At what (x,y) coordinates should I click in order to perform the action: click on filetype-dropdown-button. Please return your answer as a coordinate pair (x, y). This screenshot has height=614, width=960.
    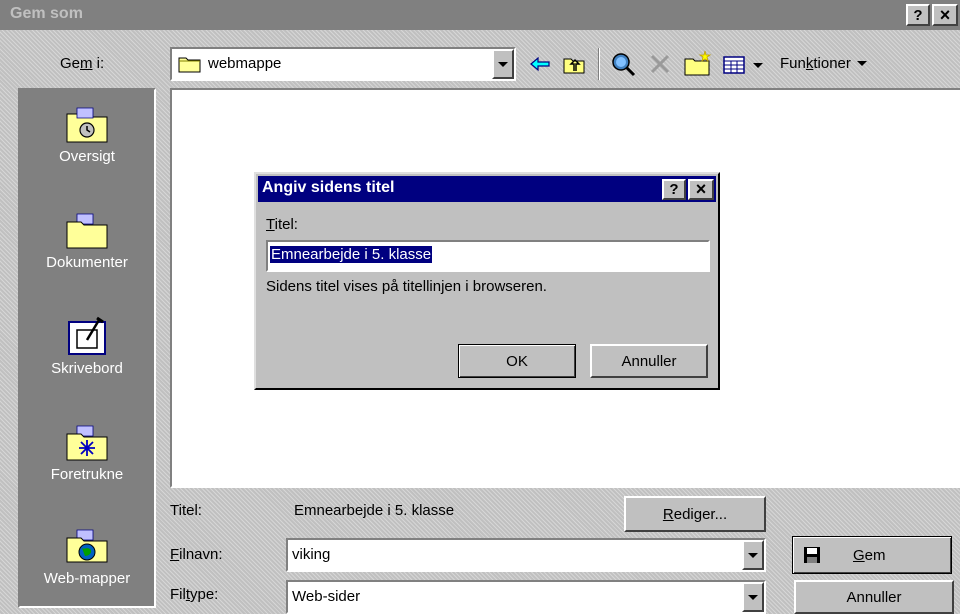
    Looking at the image, I should click on (753, 597).